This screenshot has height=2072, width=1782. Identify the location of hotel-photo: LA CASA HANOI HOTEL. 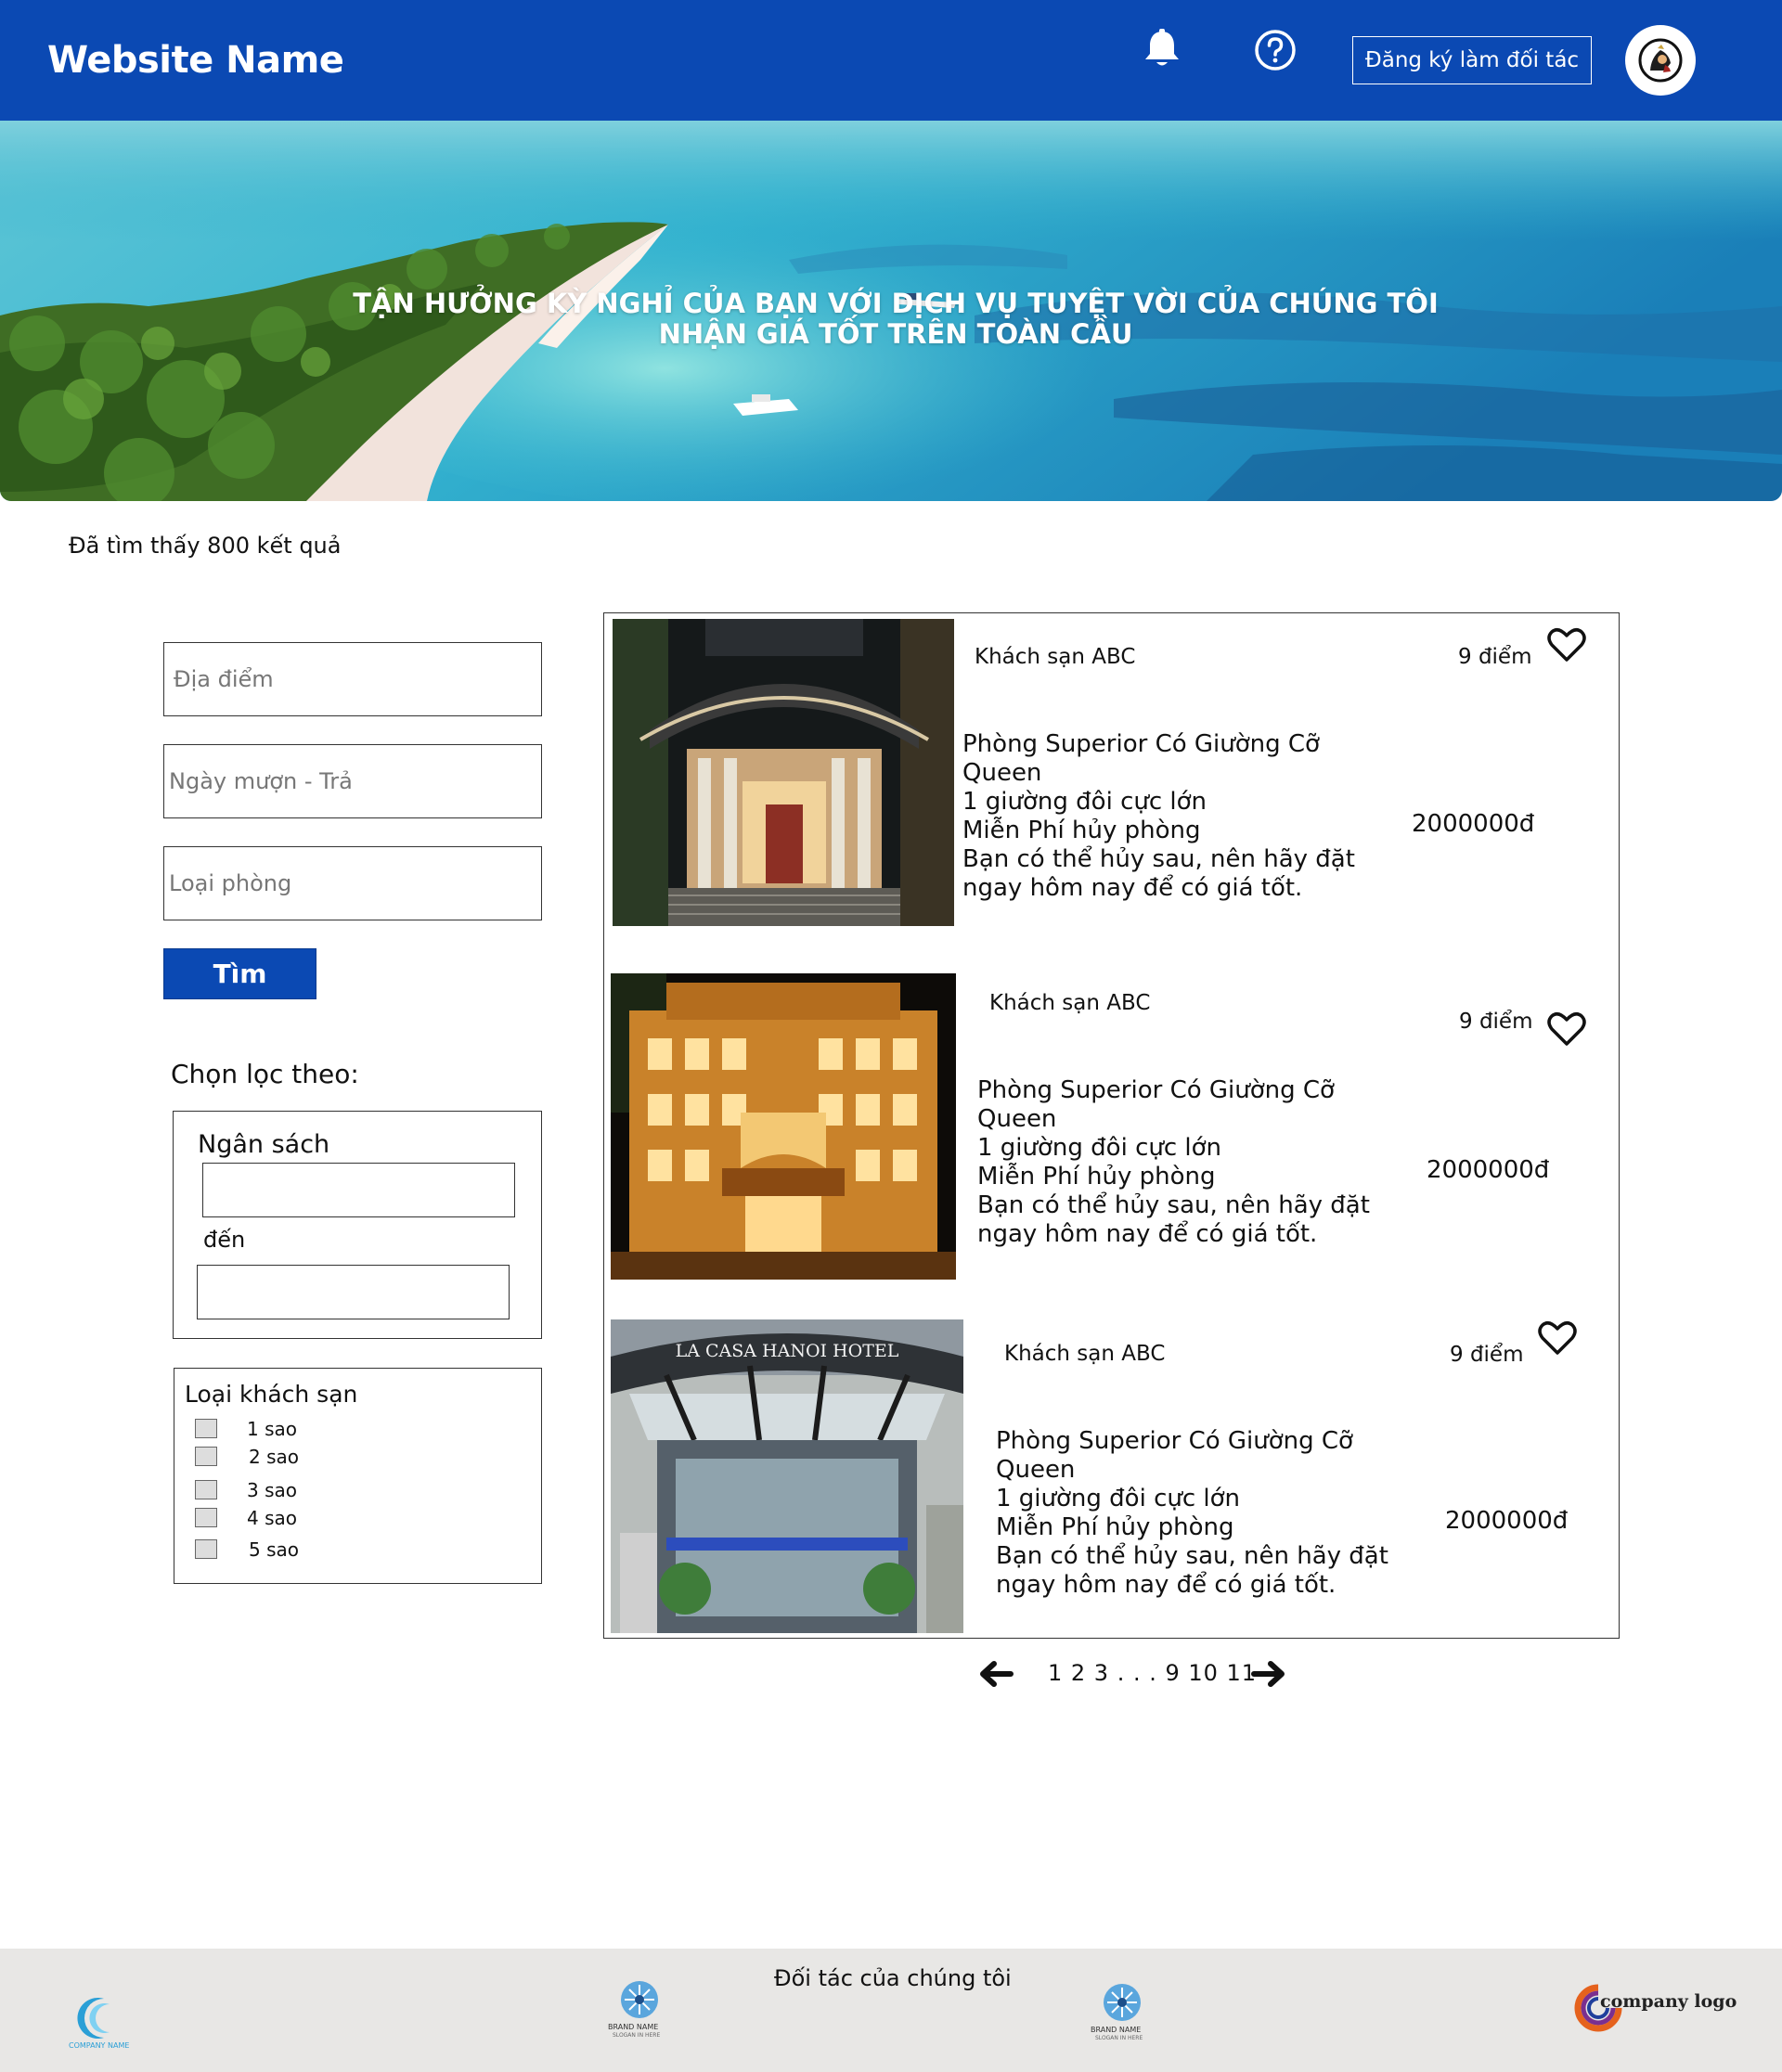
(787, 1476).